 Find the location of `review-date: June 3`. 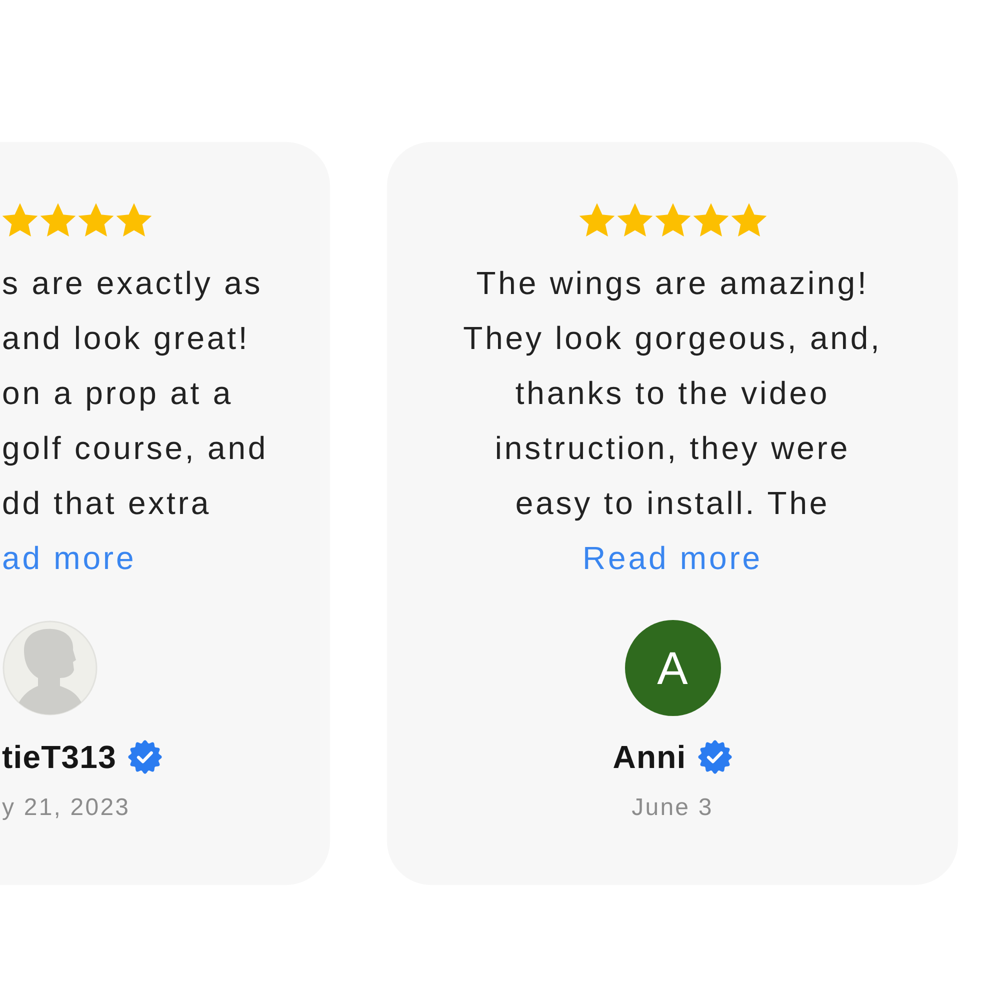

review-date: June 3 is located at coordinates (673, 808).